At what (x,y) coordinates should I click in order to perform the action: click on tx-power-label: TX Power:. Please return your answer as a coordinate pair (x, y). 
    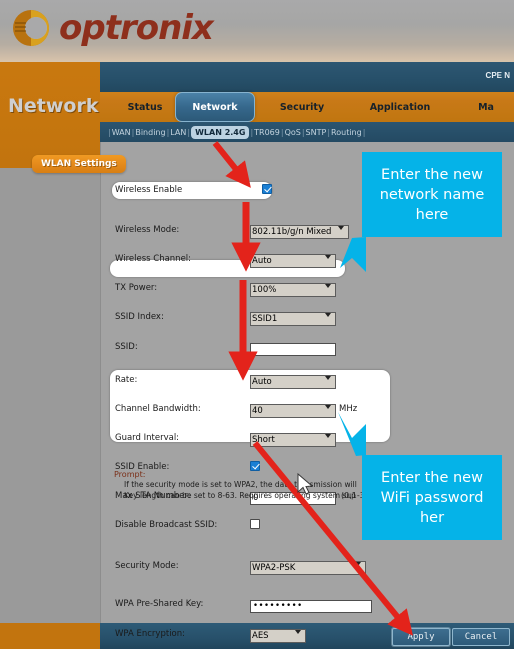
    Looking at the image, I should click on (136, 287).